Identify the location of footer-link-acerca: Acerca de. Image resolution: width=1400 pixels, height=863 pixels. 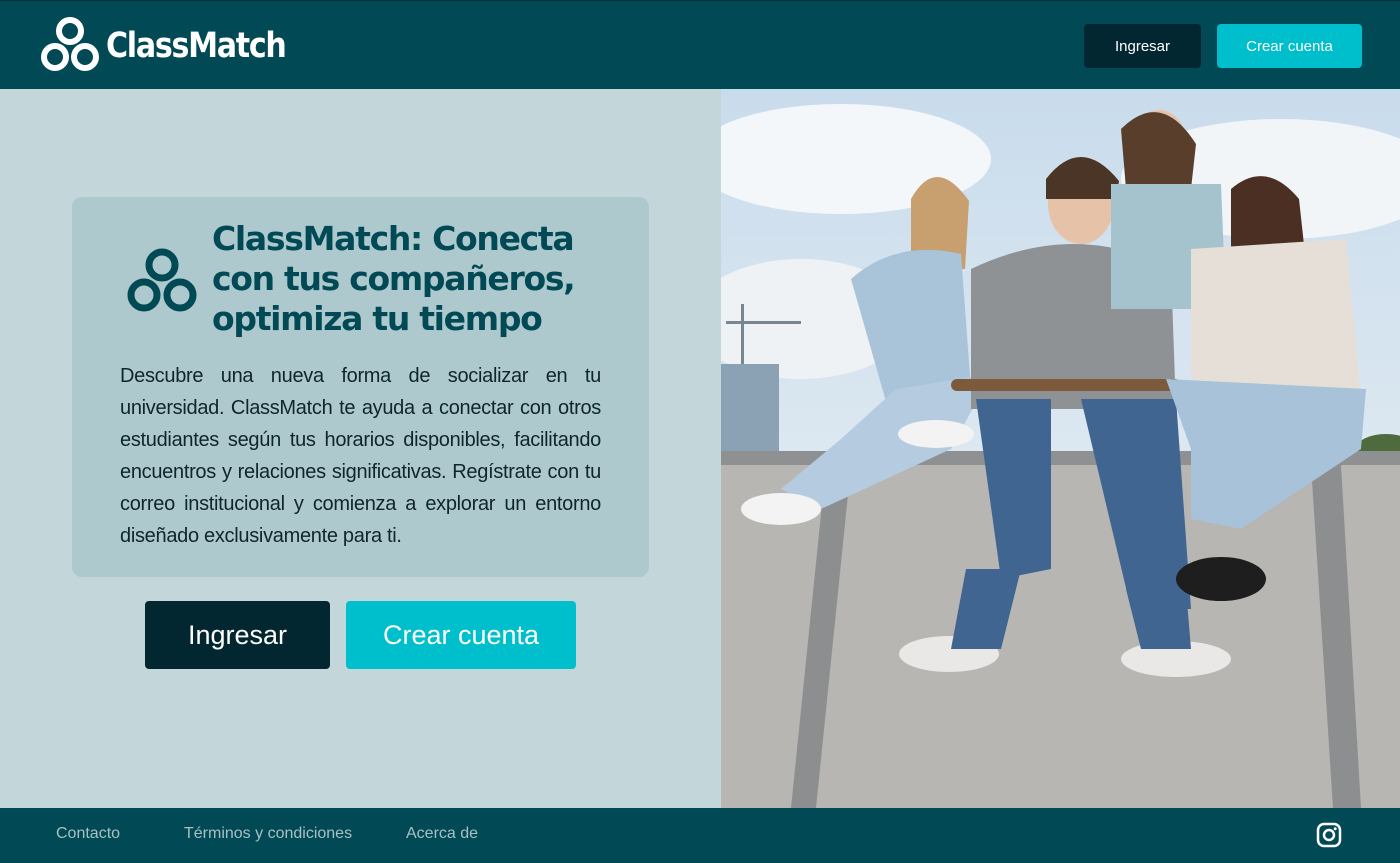
(442, 834).